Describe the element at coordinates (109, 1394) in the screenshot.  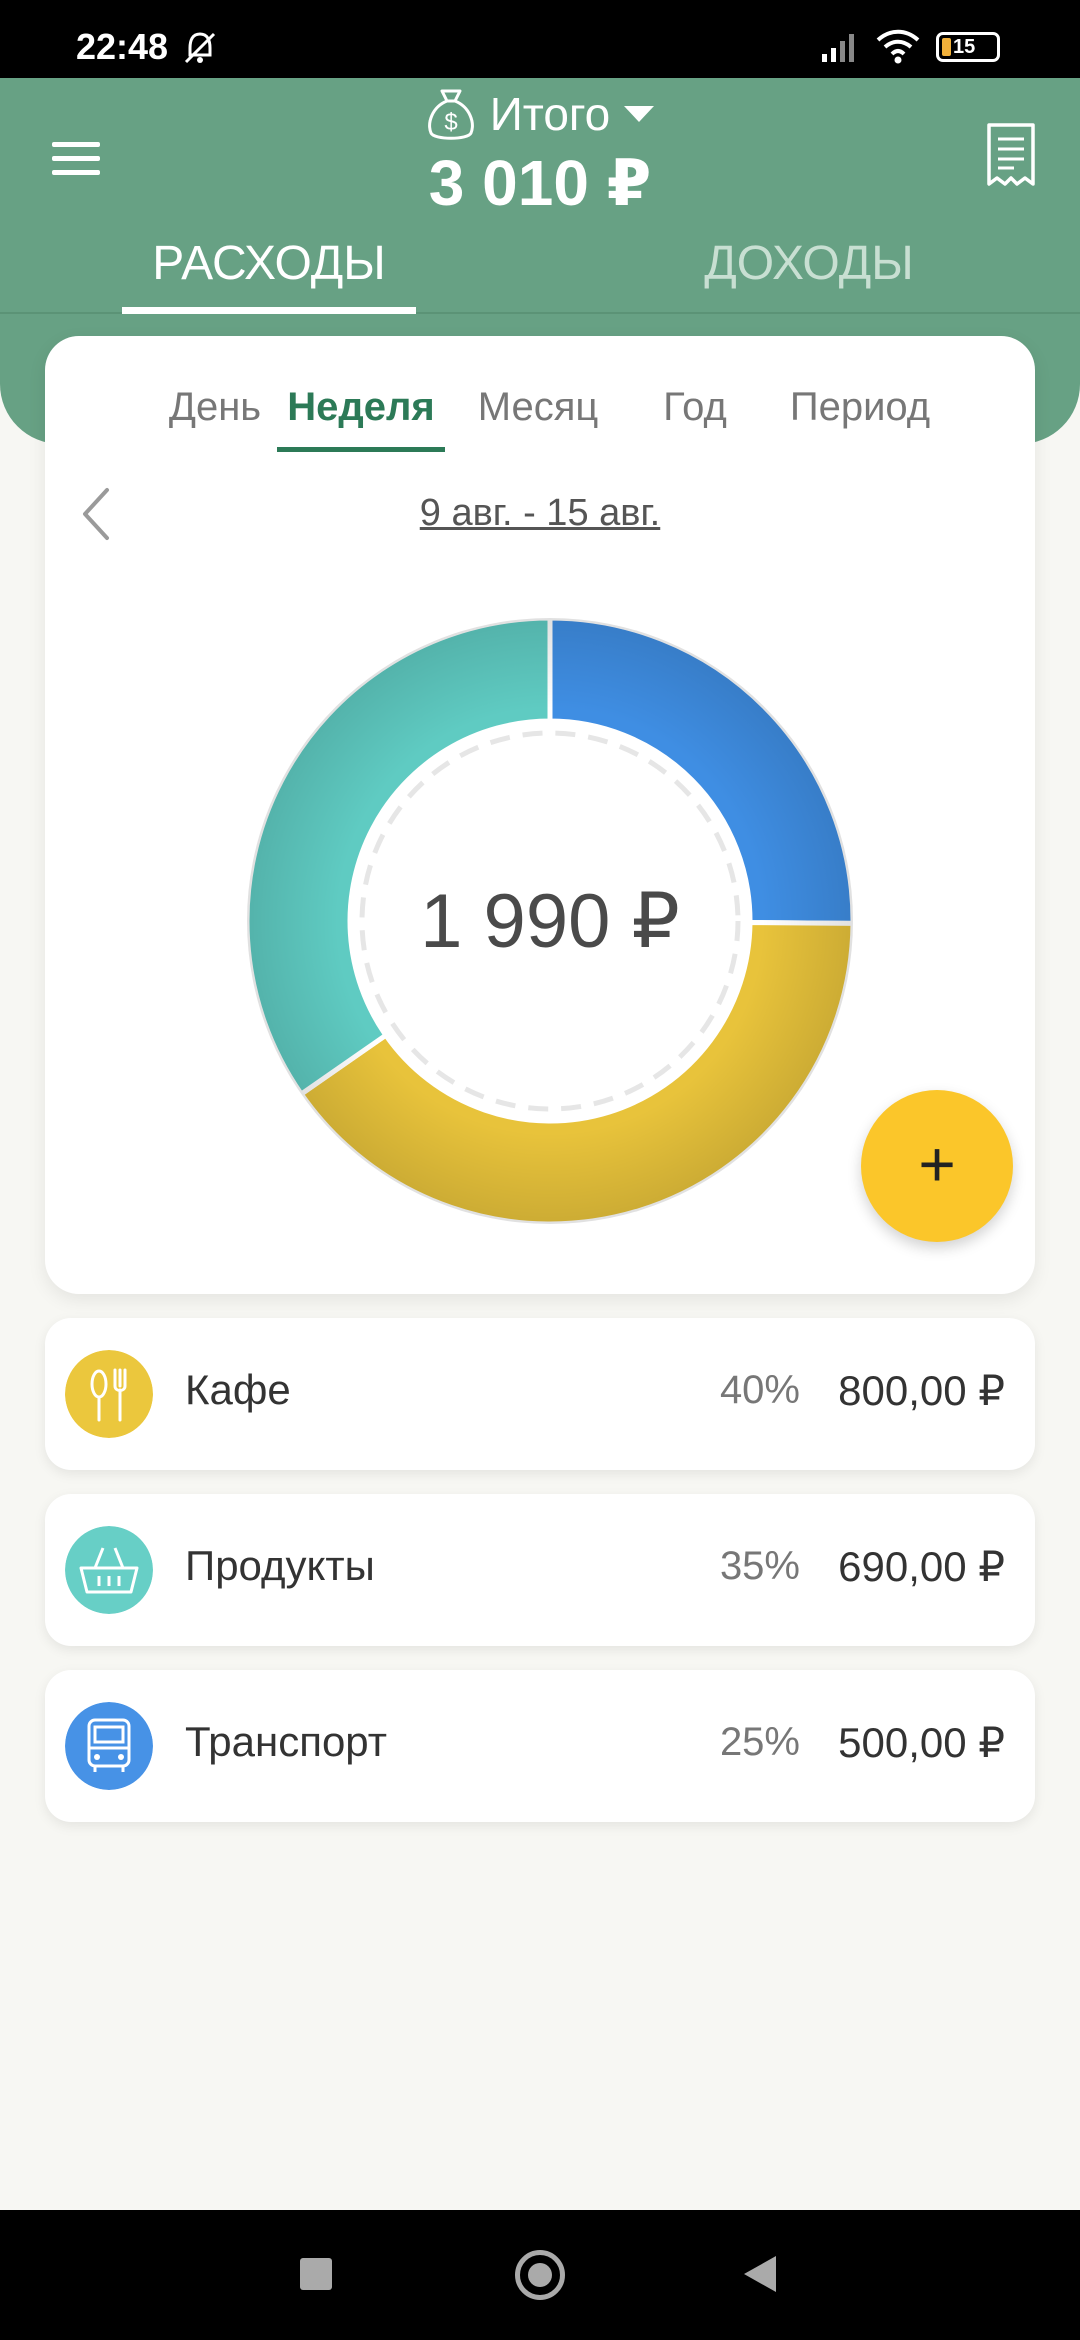
I see `fork-spoon-icon` at that location.